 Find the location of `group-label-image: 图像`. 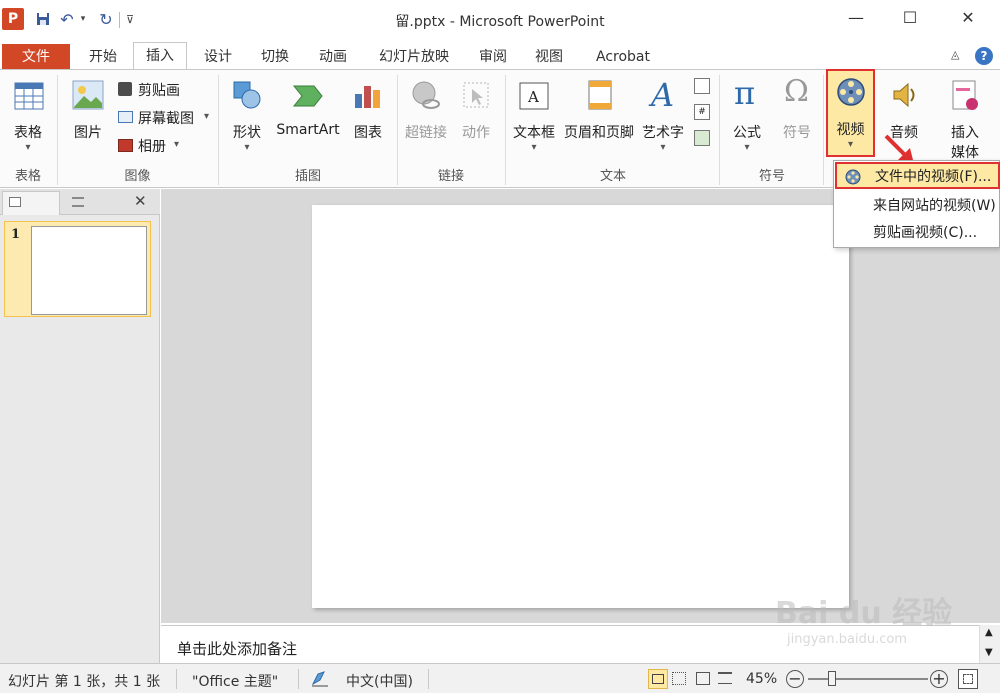

group-label-image: 图像 is located at coordinates (137, 176).